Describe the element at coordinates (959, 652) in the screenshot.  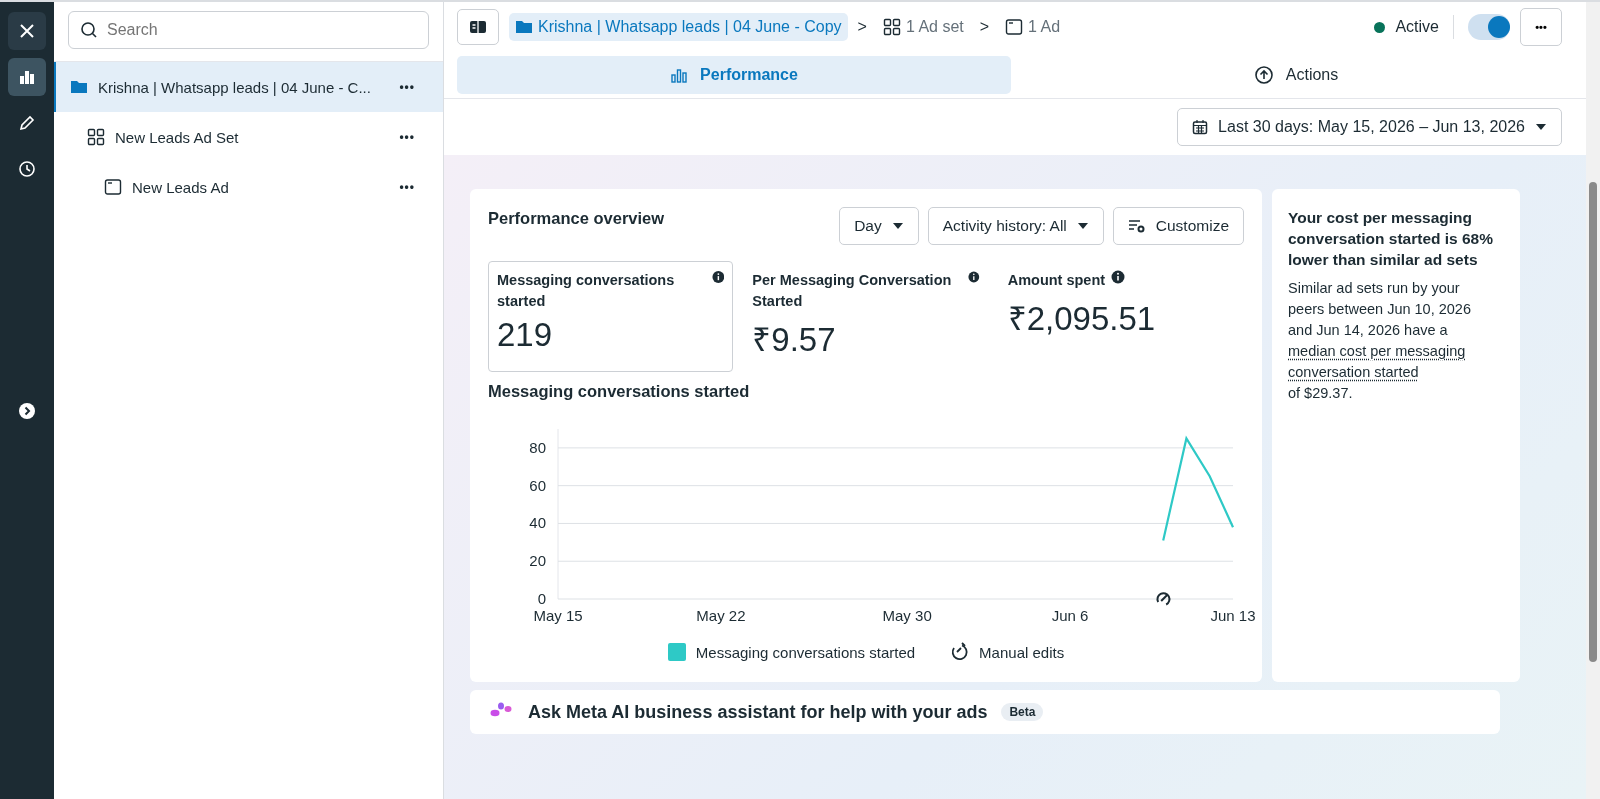
I see `timer-icon` at that location.